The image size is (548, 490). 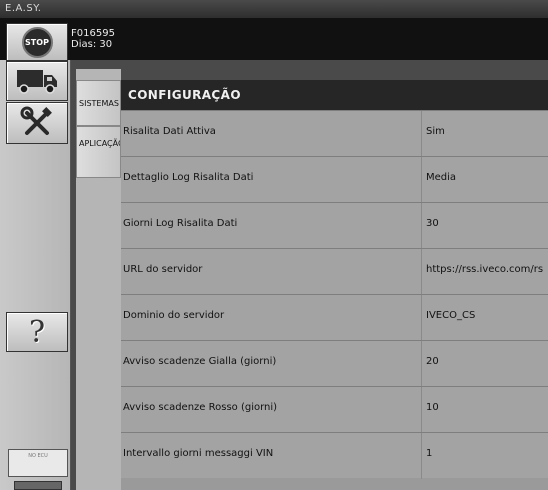 What do you see at coordinates (198, 453) in the screenshot?
I see `setting-label: Intervallo giorni messaggi VIN` at bounding box center [198, 453].